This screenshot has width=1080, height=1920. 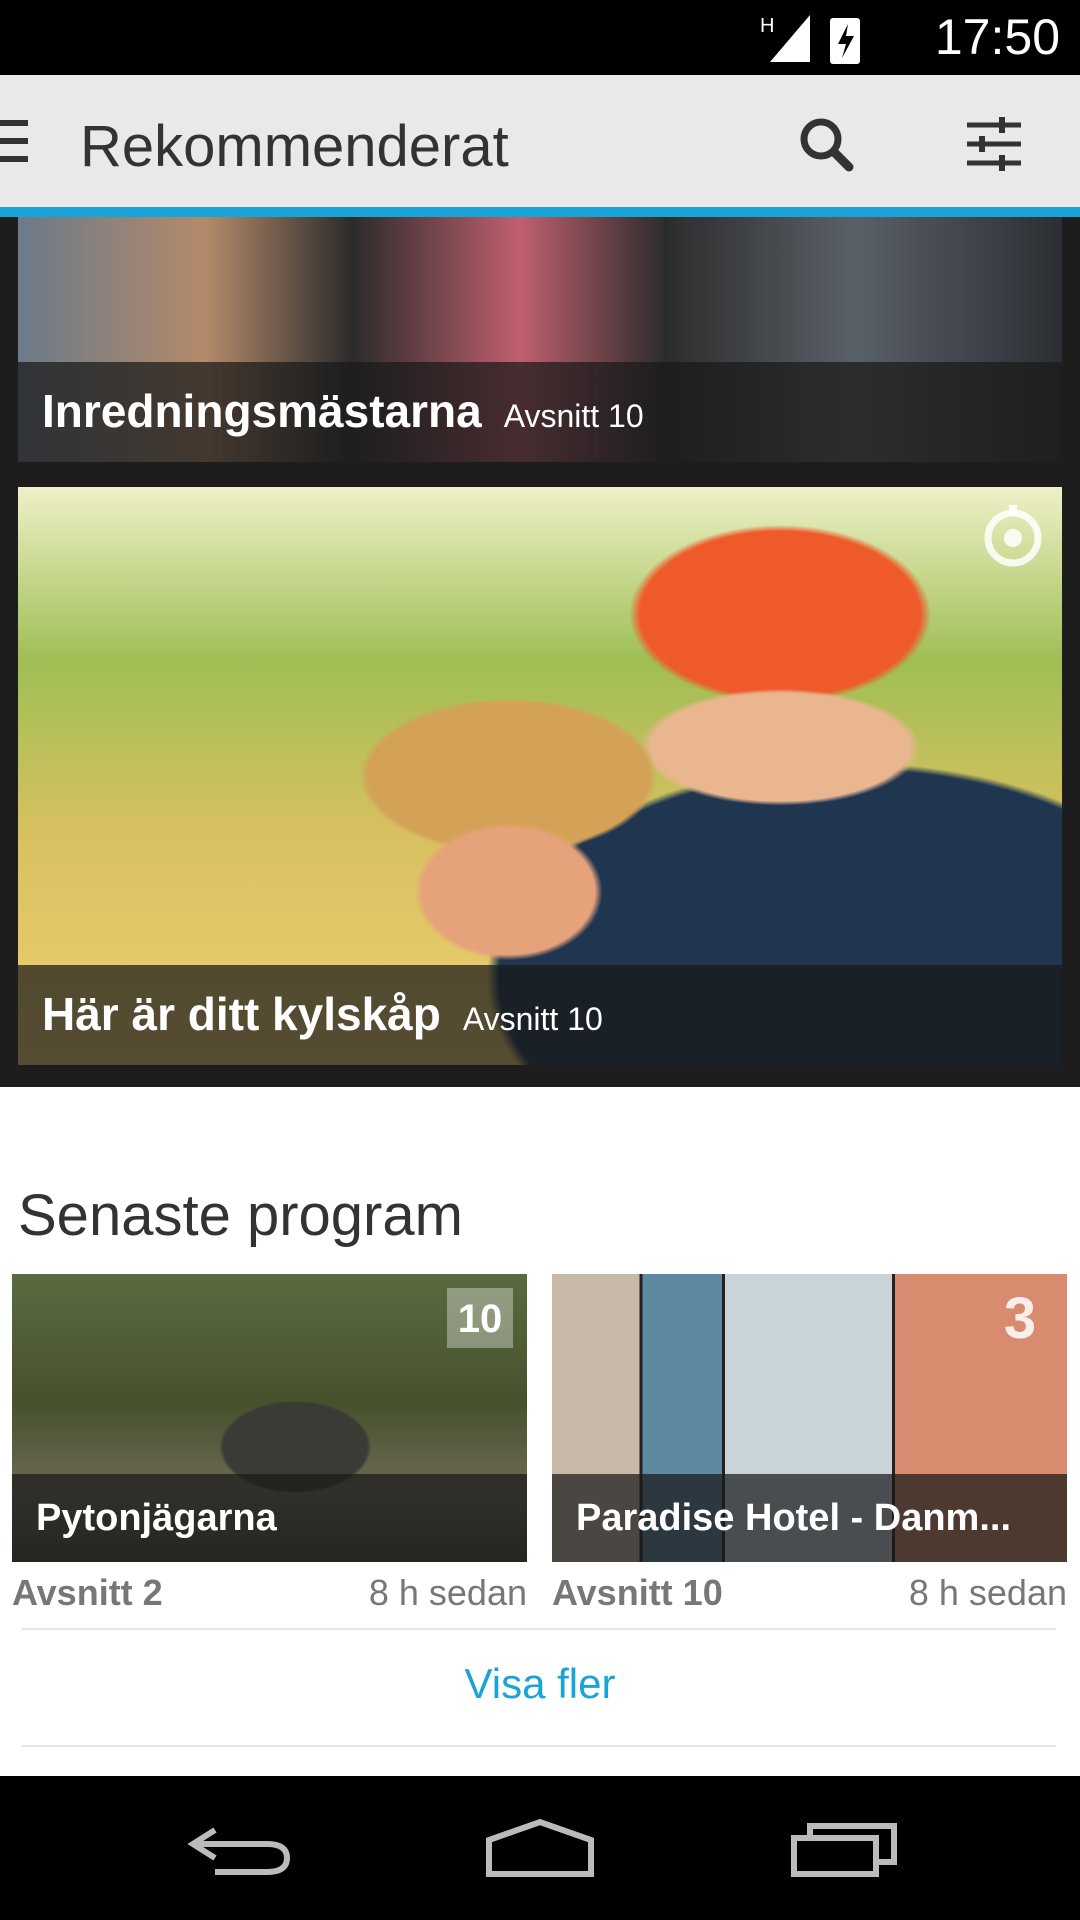 What do you see at coordinates (269, 1418) in the screenshot?
I see `program-thumbnail: 10 Pytonjägarna` at bounding box center [269, 1418].